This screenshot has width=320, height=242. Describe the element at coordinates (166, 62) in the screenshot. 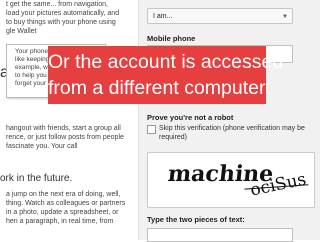

I see `caption-line-1: Or the account is accessed` at that location.